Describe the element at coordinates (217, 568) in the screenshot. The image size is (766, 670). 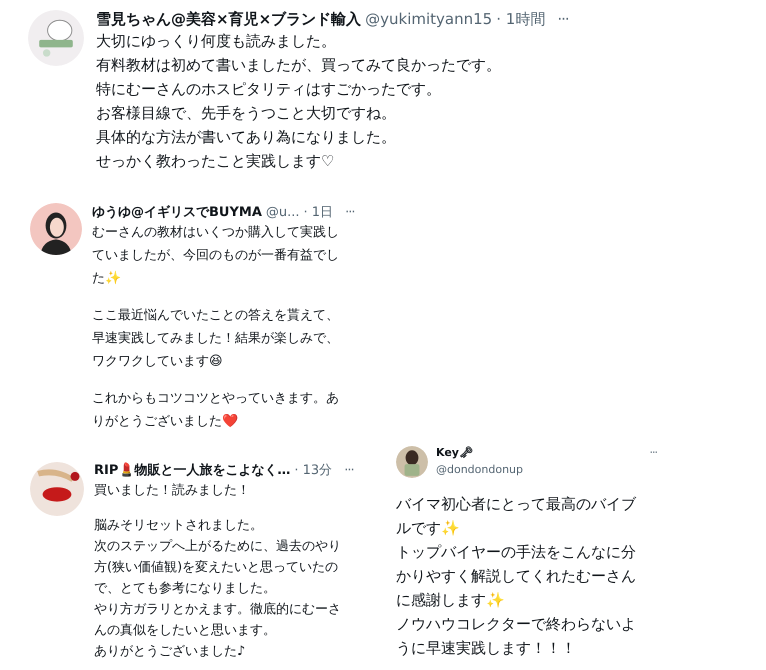
I see `tweet-text-line: 方(狭い価値観)を変えたいと思っていたの` at that location.